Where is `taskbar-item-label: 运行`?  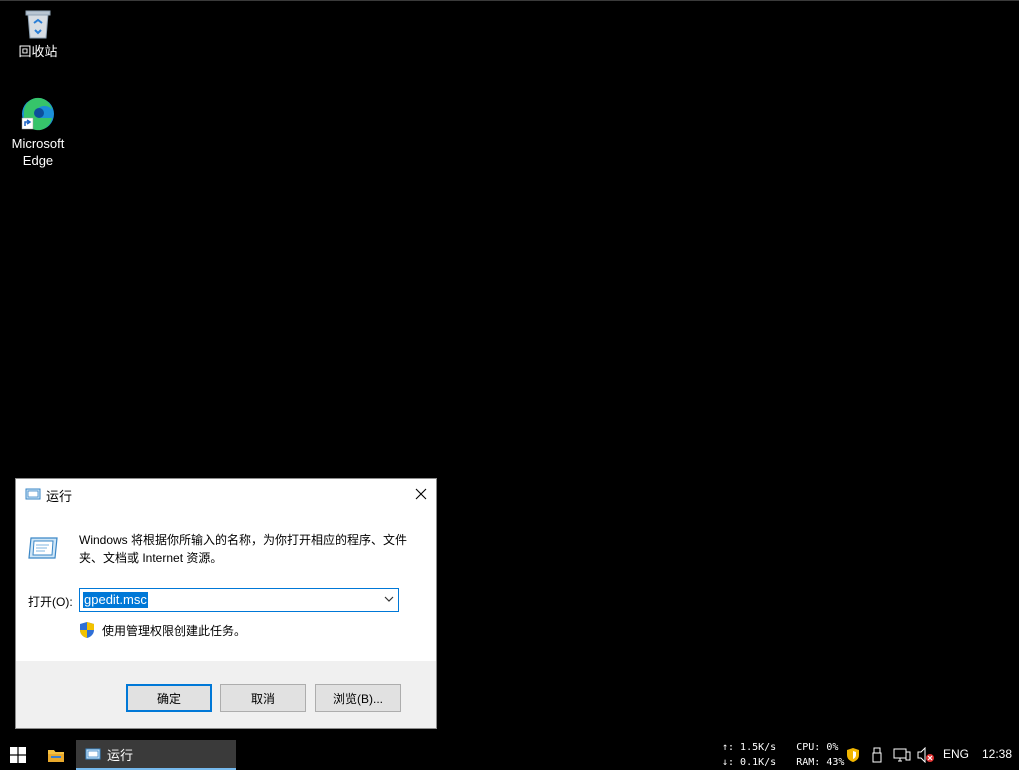 taskbar-item-label: 运行 is located at coordinates (120, 755).